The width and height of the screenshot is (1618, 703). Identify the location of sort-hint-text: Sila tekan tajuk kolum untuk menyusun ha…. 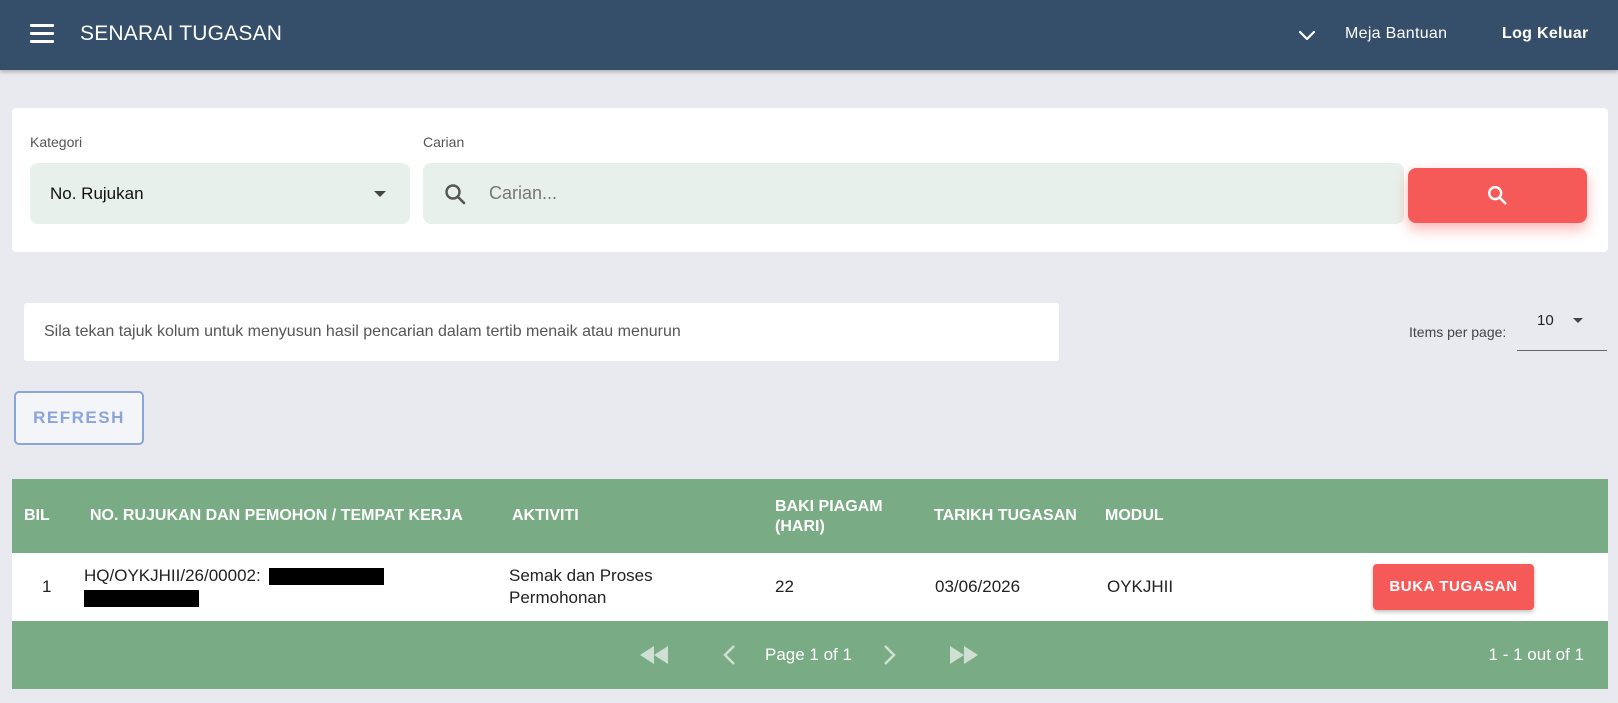
(362, 331).